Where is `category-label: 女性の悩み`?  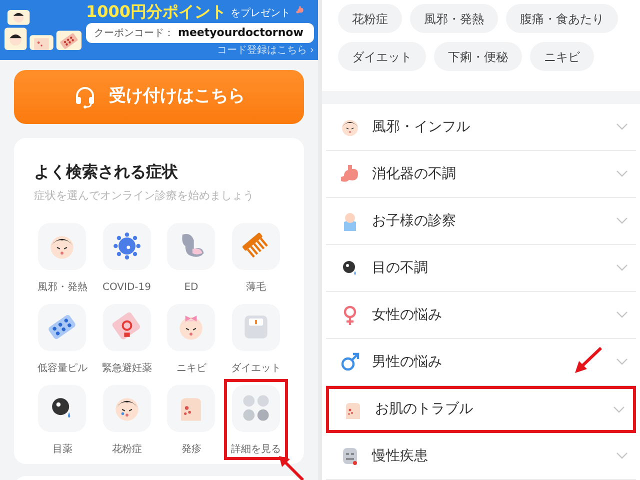 category-label: 女性の悩み is located at coordinates (407, 315).